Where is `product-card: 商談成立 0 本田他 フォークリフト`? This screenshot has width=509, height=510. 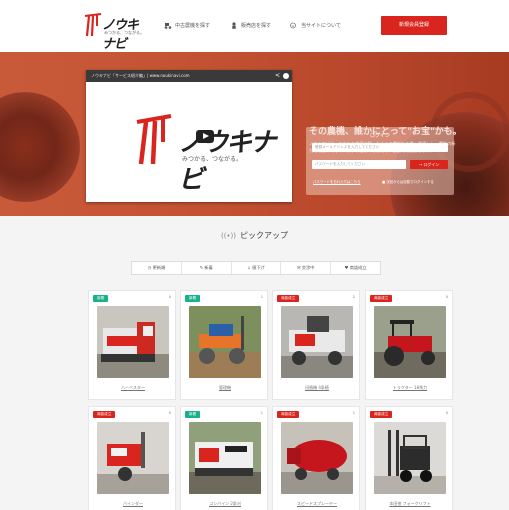 product-card: 商談成立 0 本田他 フォークリフト is located at coordinates (409, 458).